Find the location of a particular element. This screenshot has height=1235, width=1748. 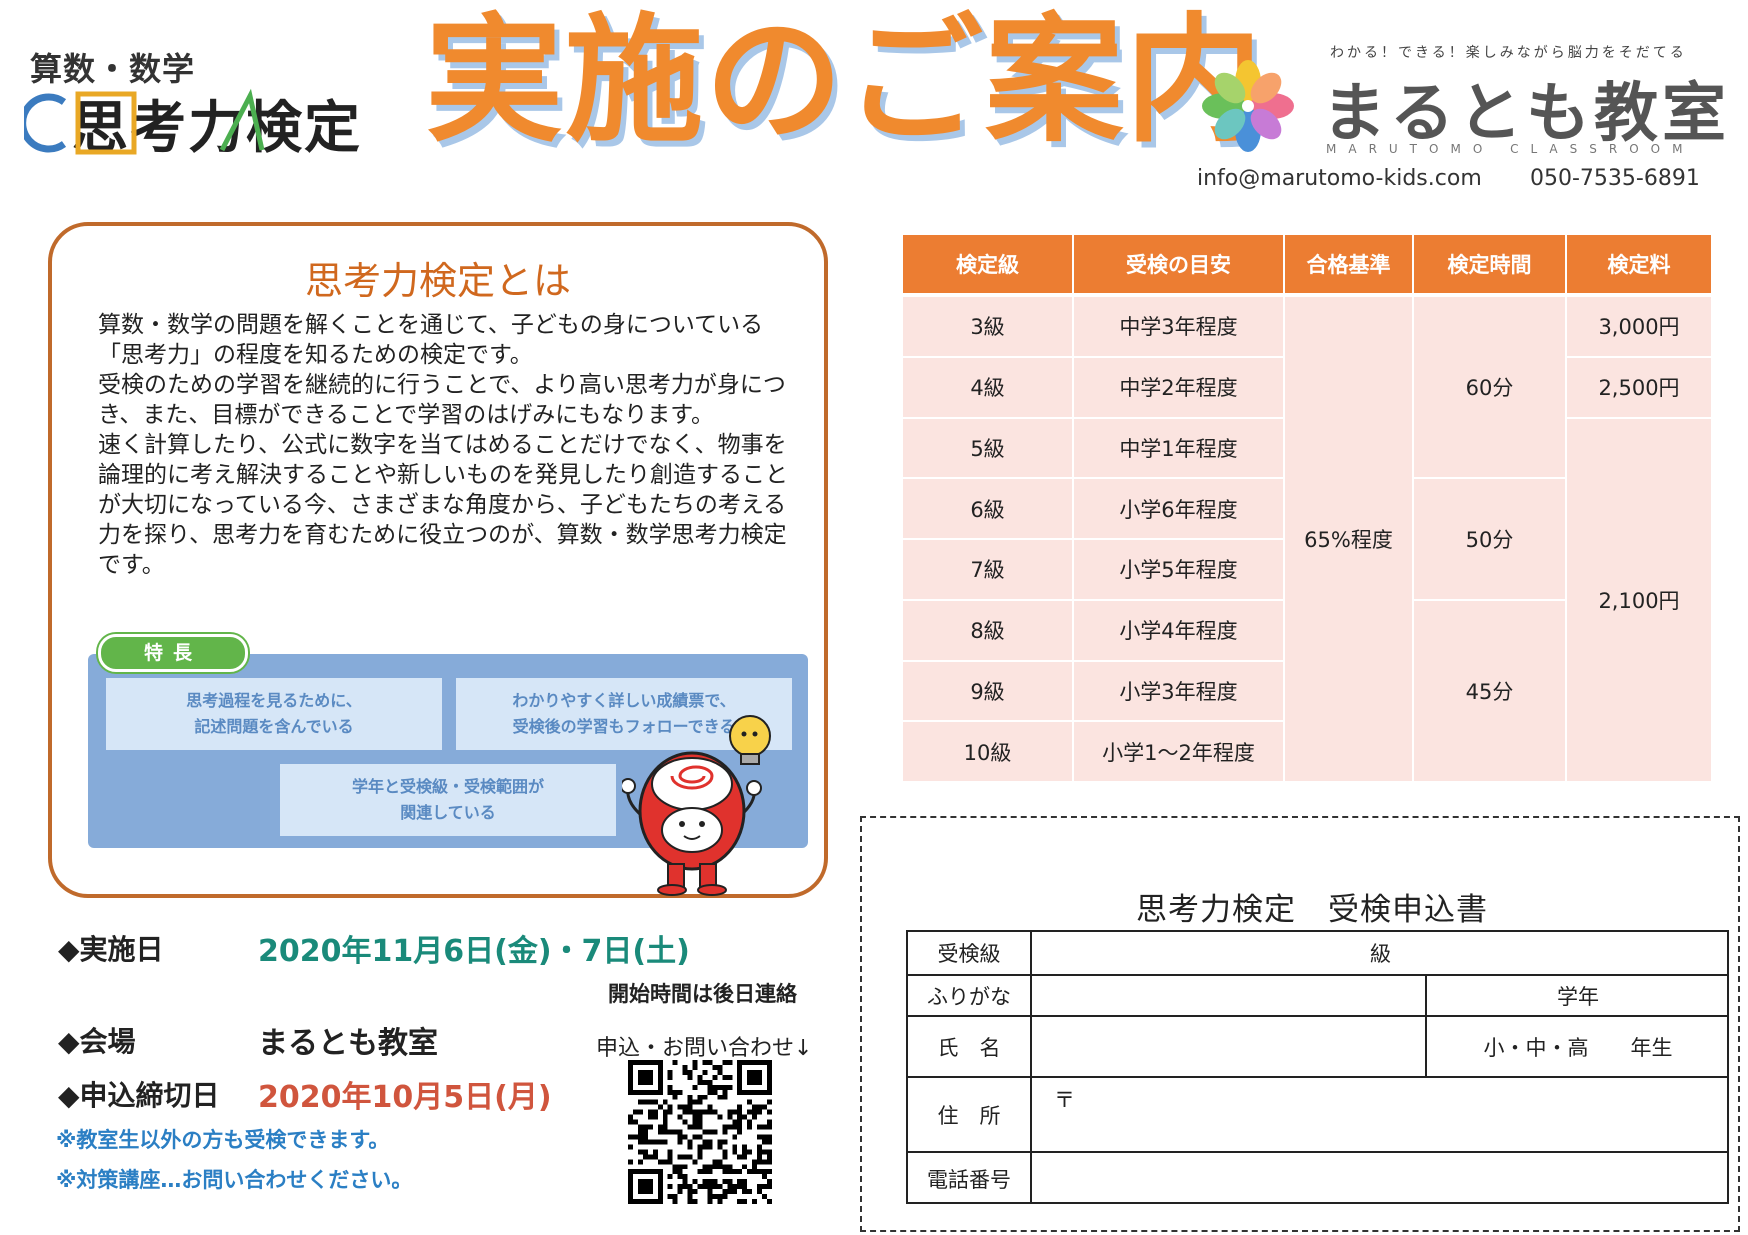

address-field: 〒 is located at coordinates (1380, 1114).